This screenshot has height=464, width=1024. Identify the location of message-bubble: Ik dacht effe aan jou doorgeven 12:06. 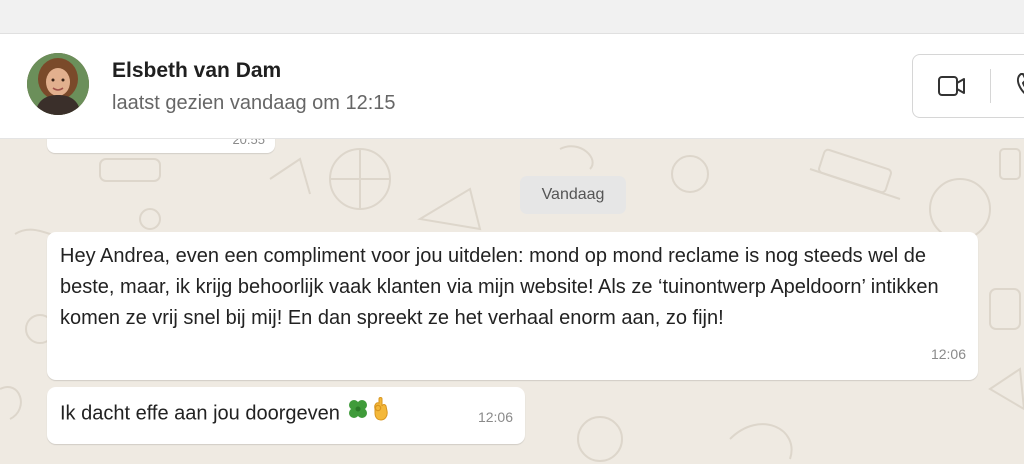
(286, 415).